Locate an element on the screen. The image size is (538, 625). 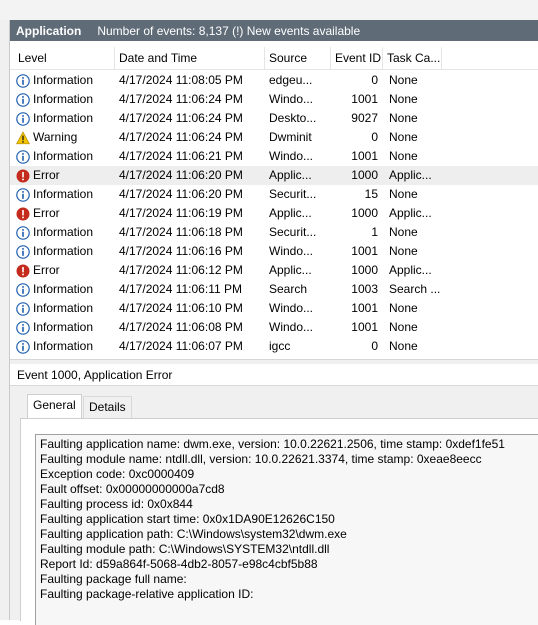
event-id: 0 is located at coordinates (374, 137).